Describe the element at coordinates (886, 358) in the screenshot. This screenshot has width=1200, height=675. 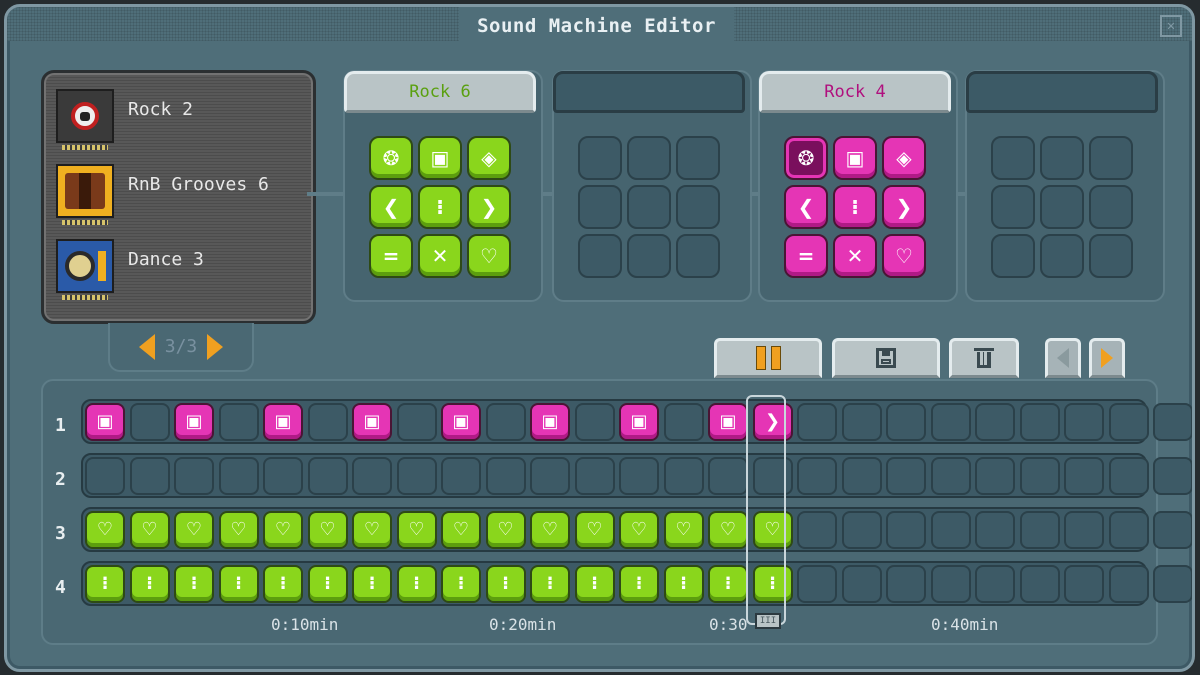
I see `save-button` at that location.